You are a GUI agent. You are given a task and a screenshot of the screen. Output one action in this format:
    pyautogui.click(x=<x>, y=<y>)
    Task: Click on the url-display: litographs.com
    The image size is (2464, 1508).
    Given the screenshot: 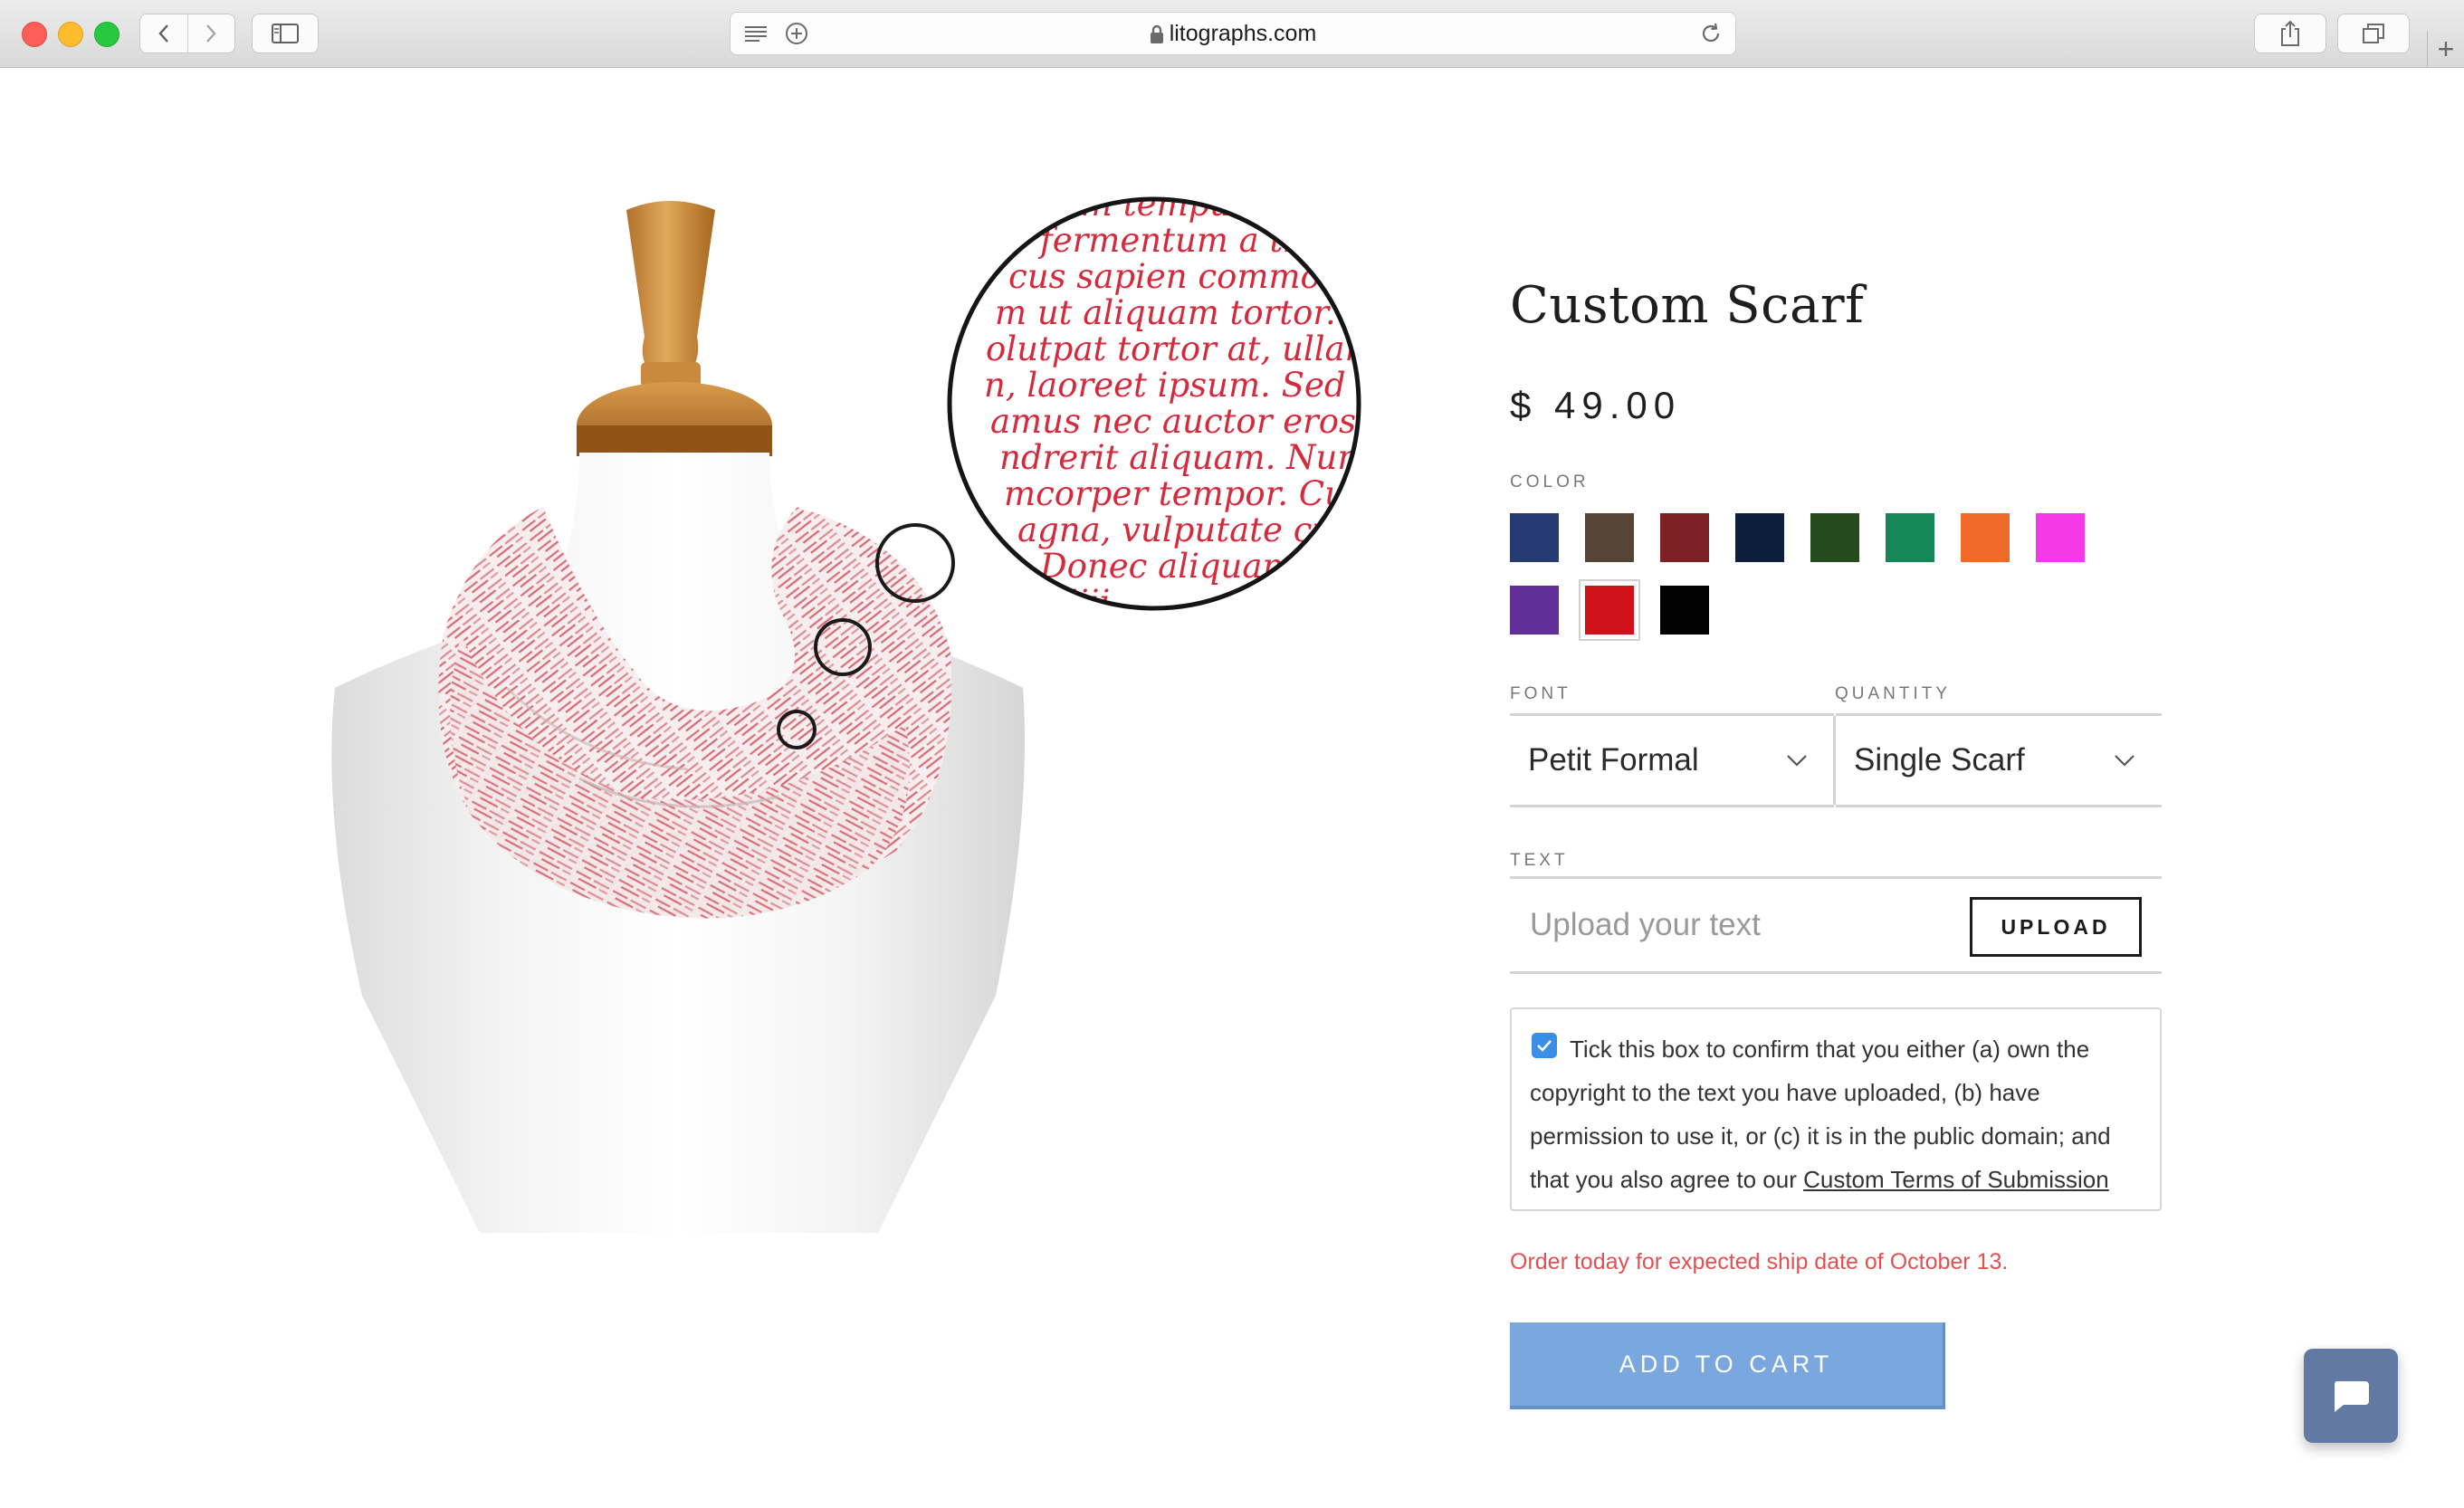 What is the action you would take?
    pyautogui.click(x=1233, y=34)
    